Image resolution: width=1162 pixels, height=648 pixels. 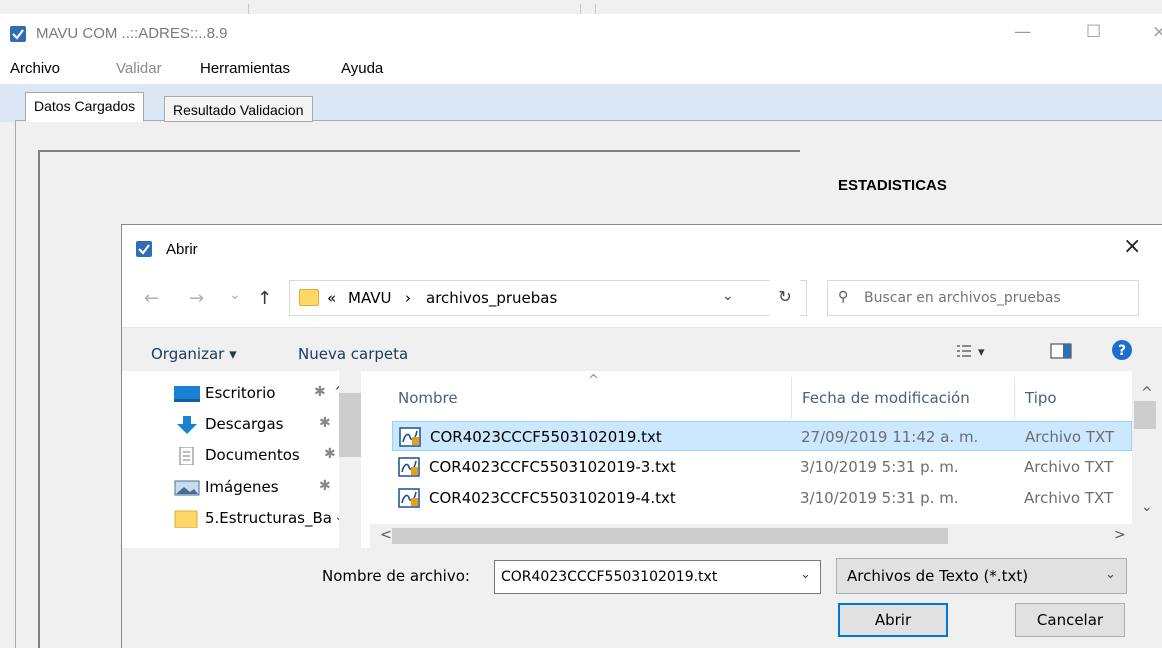 I want to click on menu-validar: Validar, so click(x=139, y=68).